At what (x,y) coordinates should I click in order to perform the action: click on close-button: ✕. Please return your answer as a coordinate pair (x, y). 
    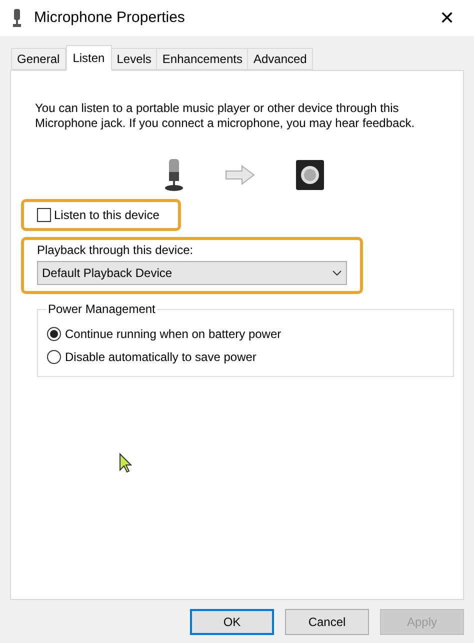
    Looking at the image, I should click on (447, 18).